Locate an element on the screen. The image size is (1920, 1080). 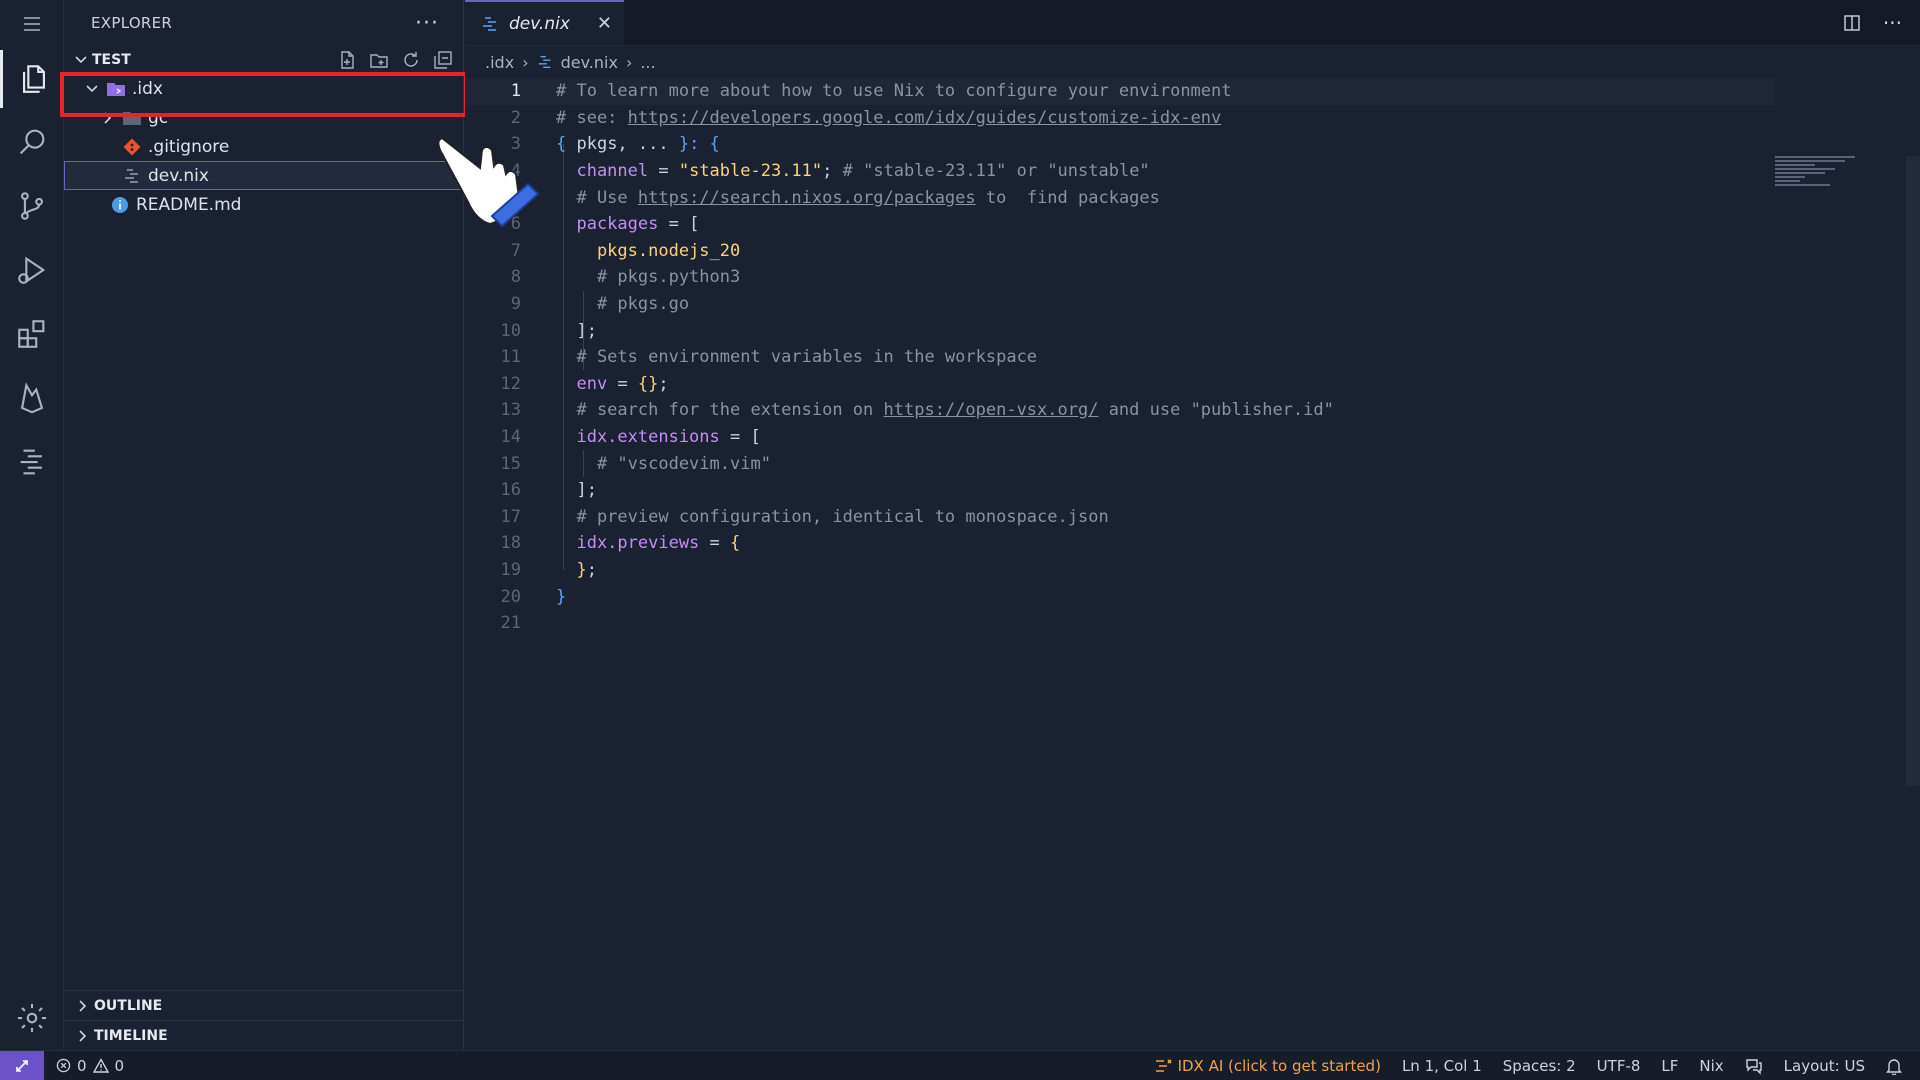
code-token: channel is located at coordinates (607, 171).